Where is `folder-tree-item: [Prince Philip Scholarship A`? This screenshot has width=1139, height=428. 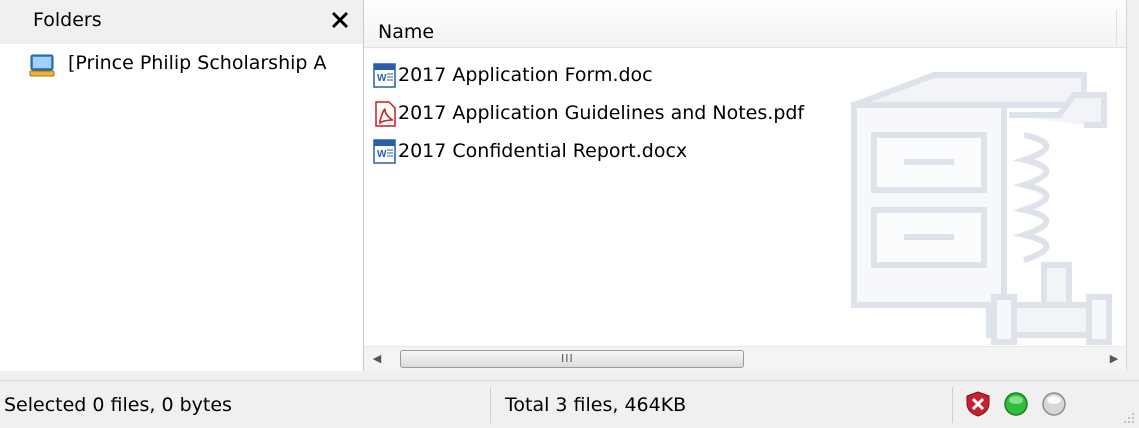
folder-tree-item: [Prince Philip Scholarship A is located at coordinates (194, 65).